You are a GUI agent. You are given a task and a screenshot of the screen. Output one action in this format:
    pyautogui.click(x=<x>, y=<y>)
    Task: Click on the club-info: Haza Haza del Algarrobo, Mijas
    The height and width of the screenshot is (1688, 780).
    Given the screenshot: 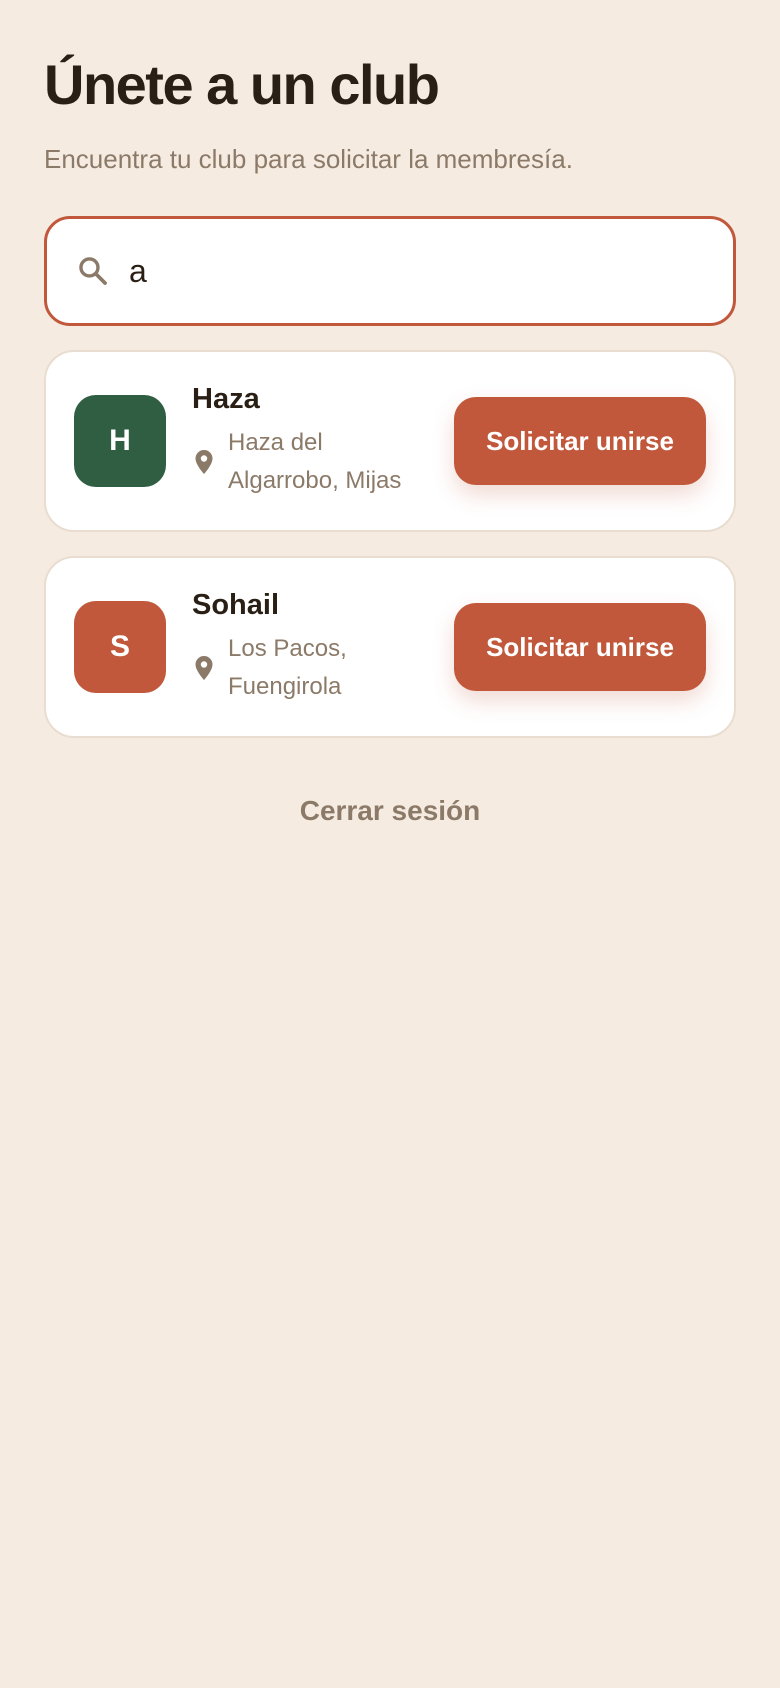 What is the action you would take?
    pyautogui.click(x=323, y=441)
    